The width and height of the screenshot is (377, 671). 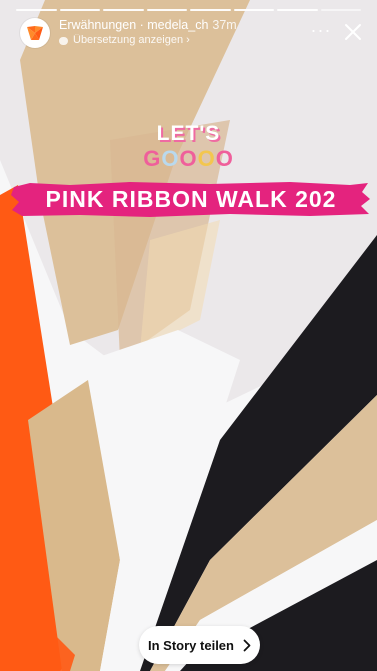 I want to click on translate-link: Übersetzung anzeigen ›, so click(x=184, y=40).